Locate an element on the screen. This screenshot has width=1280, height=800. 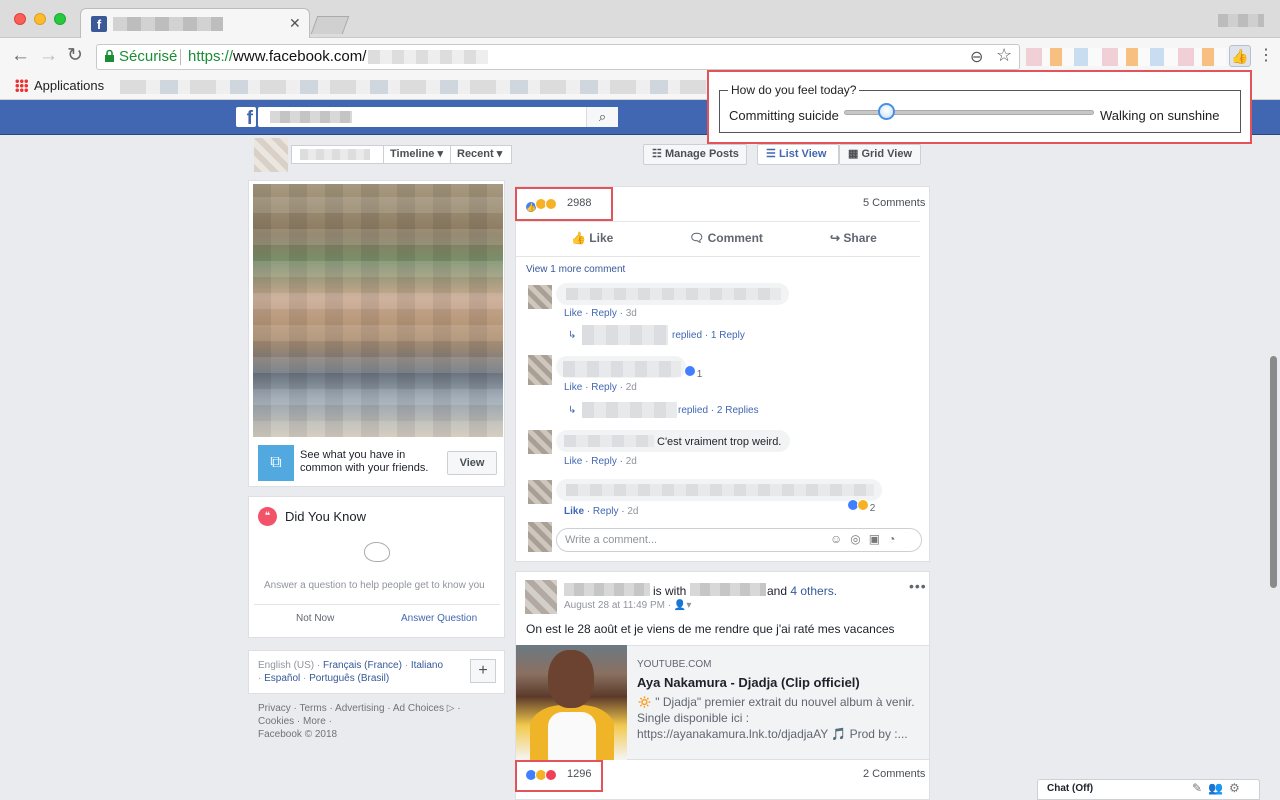
like-reaction-icon is located at coordinates (690, 371).